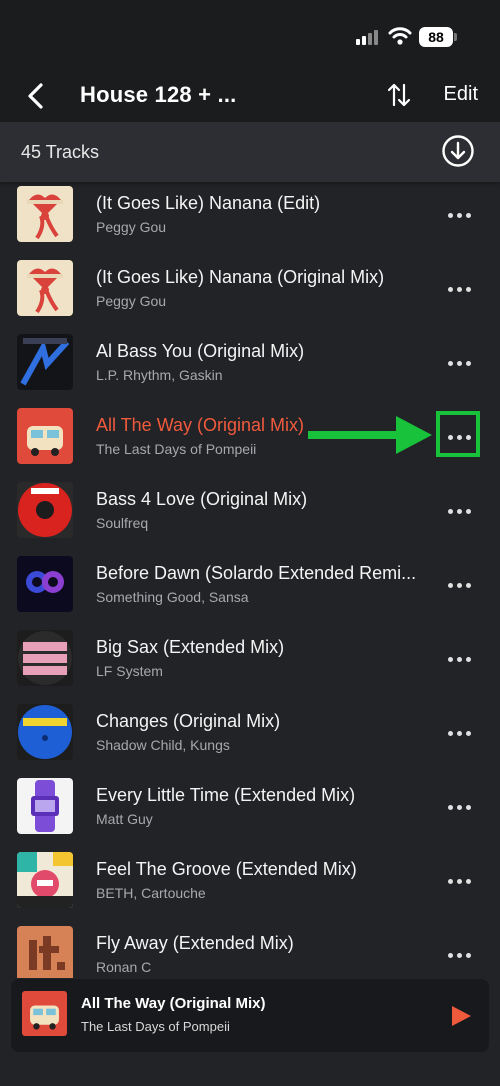 The image size is (500, 1086). Describe the element at coordinates (208, 203) in the screenshot. I see `track-title: (It Goes Like) Nanana (Edit)` at that location.